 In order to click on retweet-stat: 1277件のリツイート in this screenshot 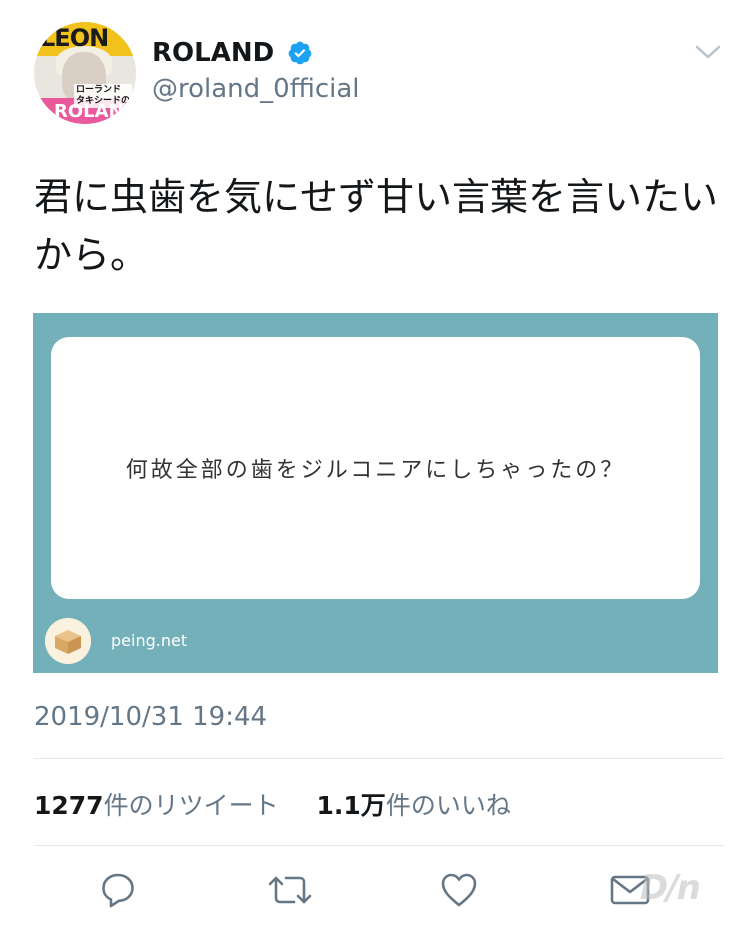, I will do `click(156, 805)`.